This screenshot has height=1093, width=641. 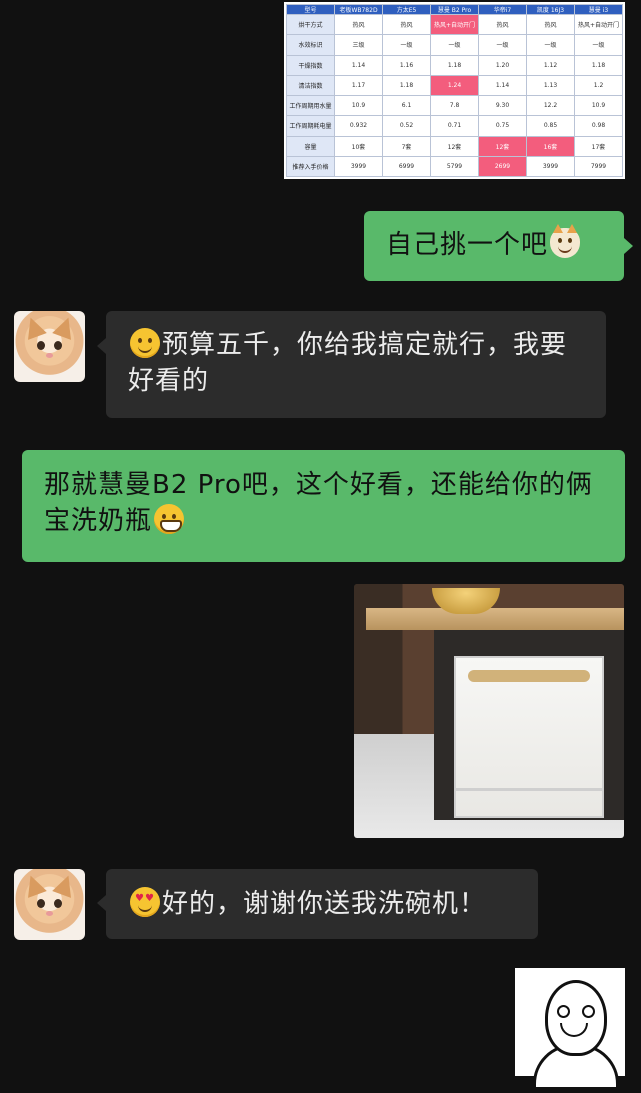 I want to click on table-row: 烘干方式 热风 热风 热风+自动开门 热风 热风 热风+自动开门, so click(x=454, y=24).